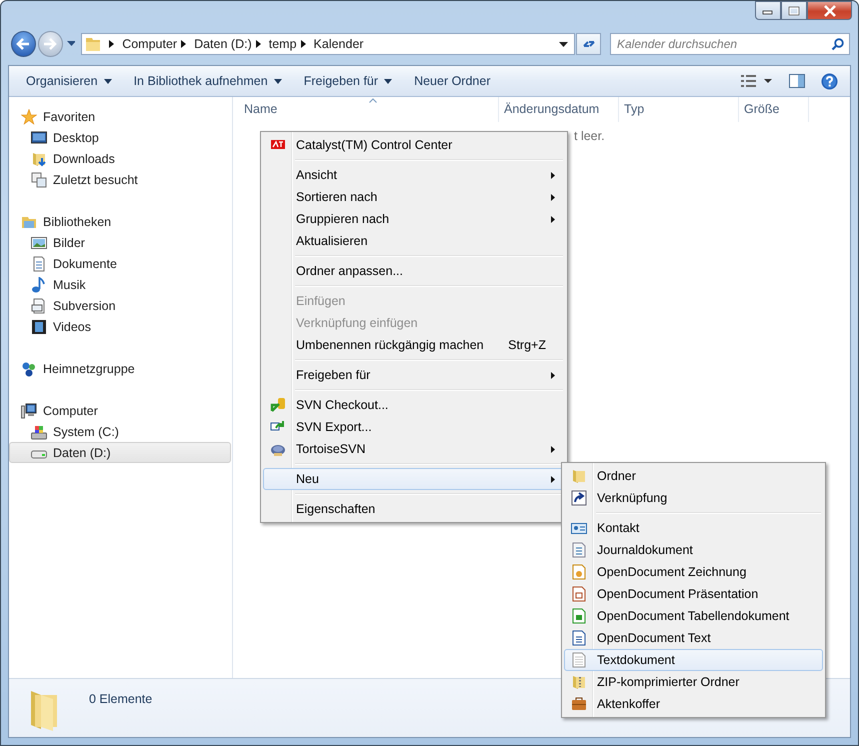 This screenshot has width=859, height=746. What do you see at coordinates (366, 109) in the screenshot?
I see `column-header: Name` at bounding box center [366, 109].